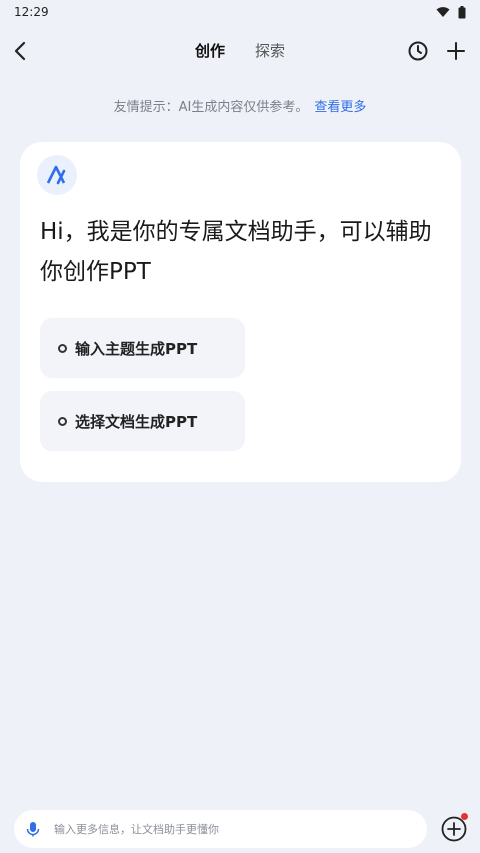  Describe the element at coordinates (211, 107) in the screenshot. I see `tip-text: 友情提示：AI生成内容仅供参考。` at that location.